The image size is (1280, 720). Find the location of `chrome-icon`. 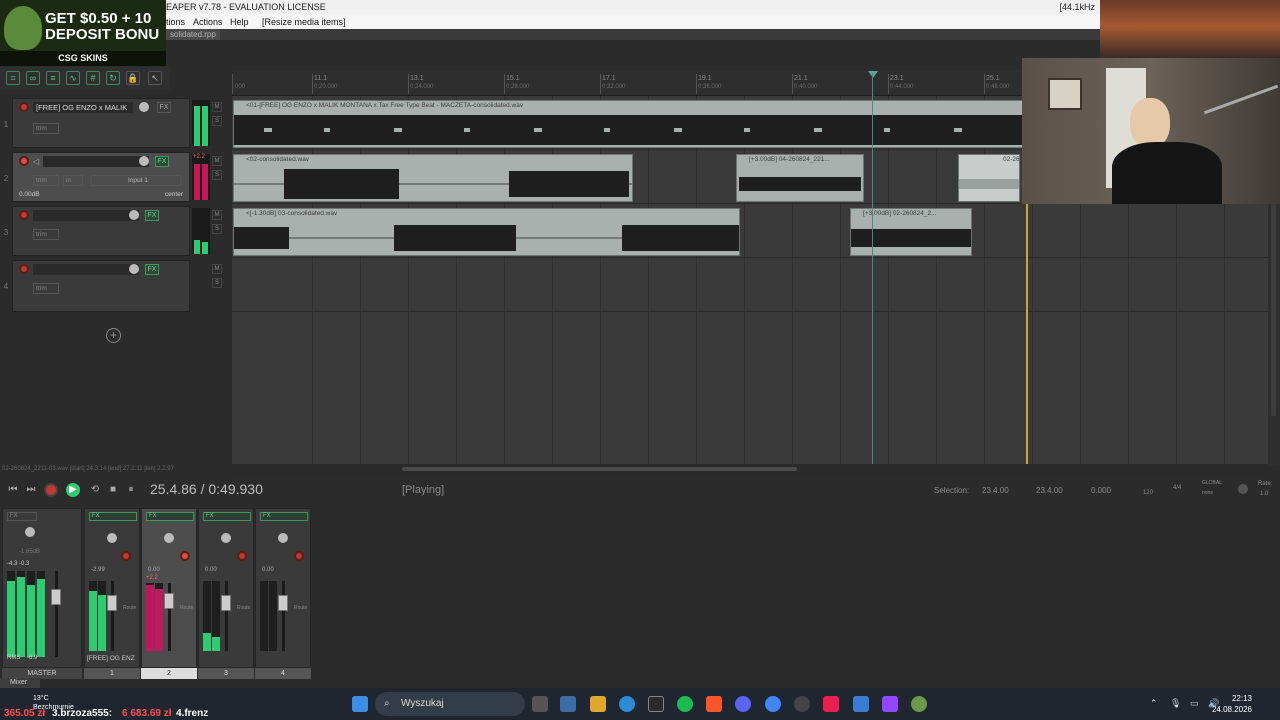

chrome-icon is located at coordinates (773, 704).